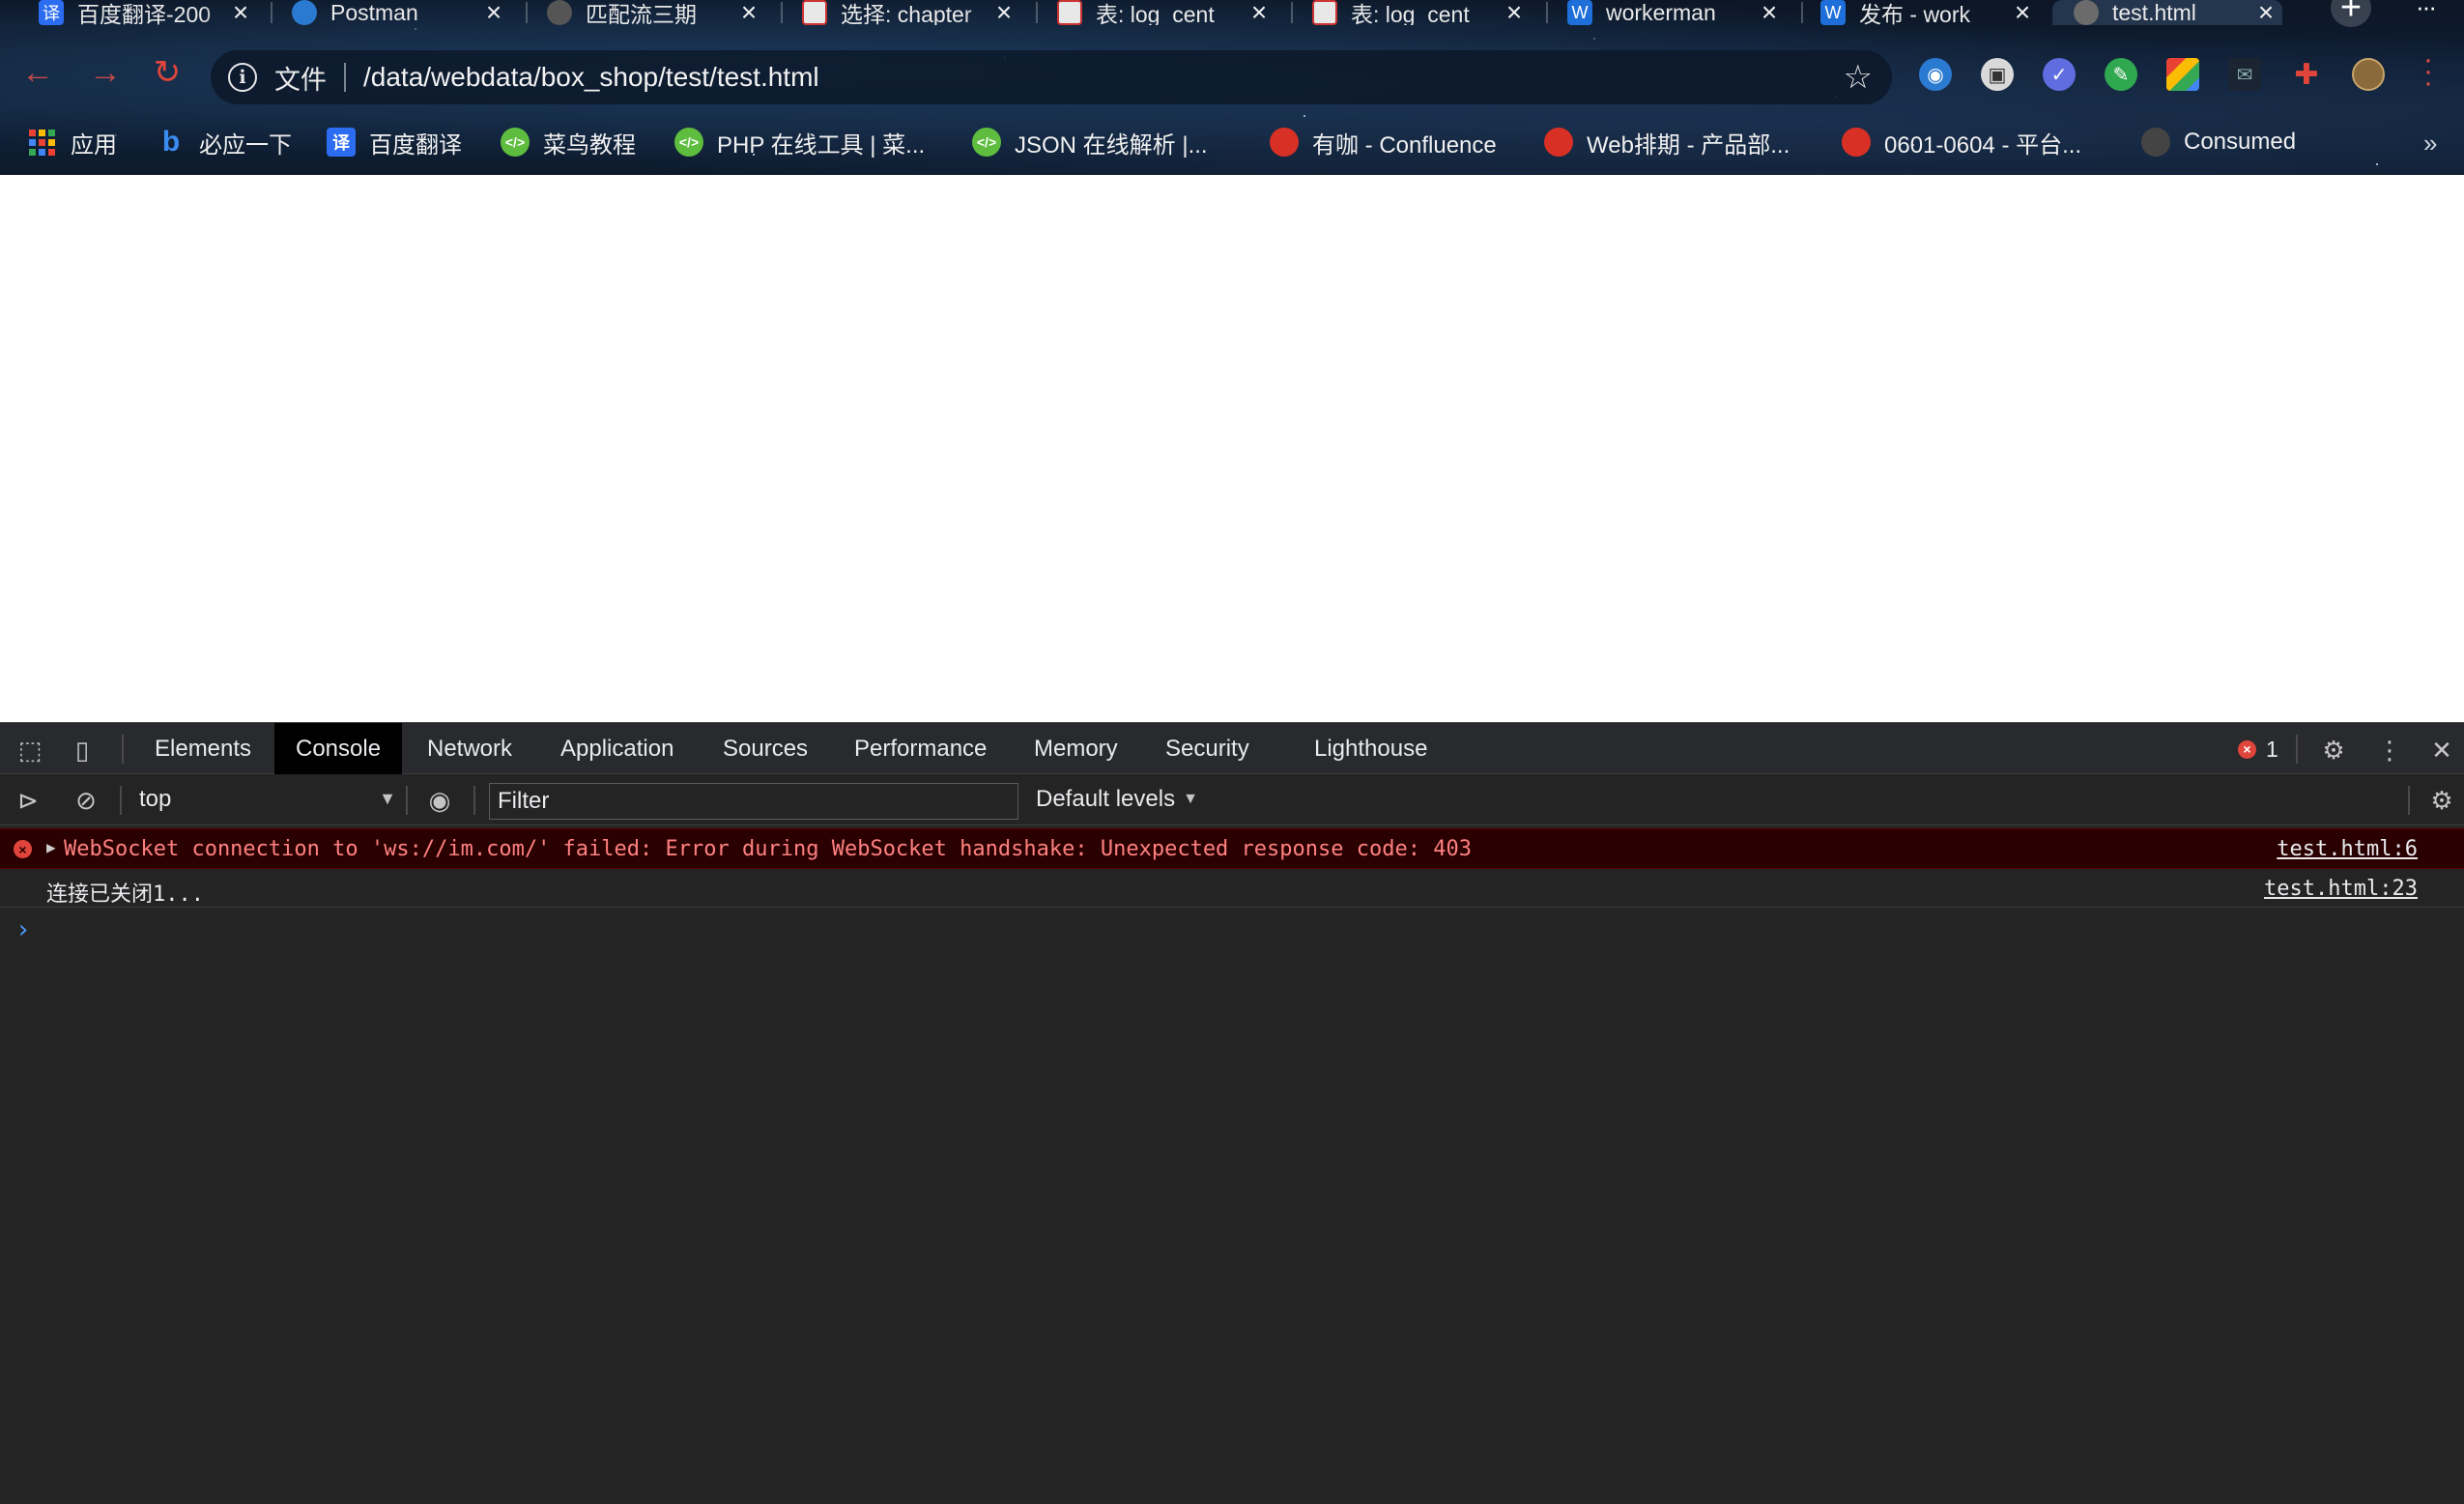  Describe the element at coordinates (1164, 12) in the screenshot. I see `tab-table-log-1: 表: log_cent ×` at that location.